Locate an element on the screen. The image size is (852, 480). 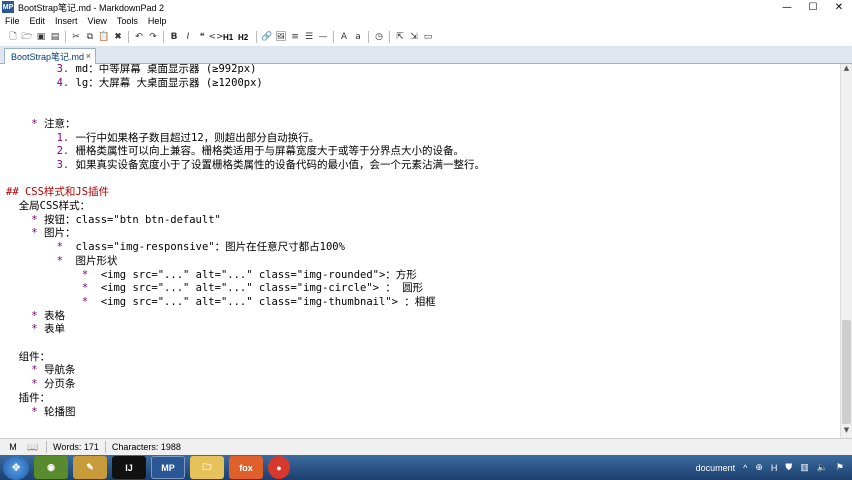
toggle-preview-icon: ▭ is located at coordinates (428, 37).